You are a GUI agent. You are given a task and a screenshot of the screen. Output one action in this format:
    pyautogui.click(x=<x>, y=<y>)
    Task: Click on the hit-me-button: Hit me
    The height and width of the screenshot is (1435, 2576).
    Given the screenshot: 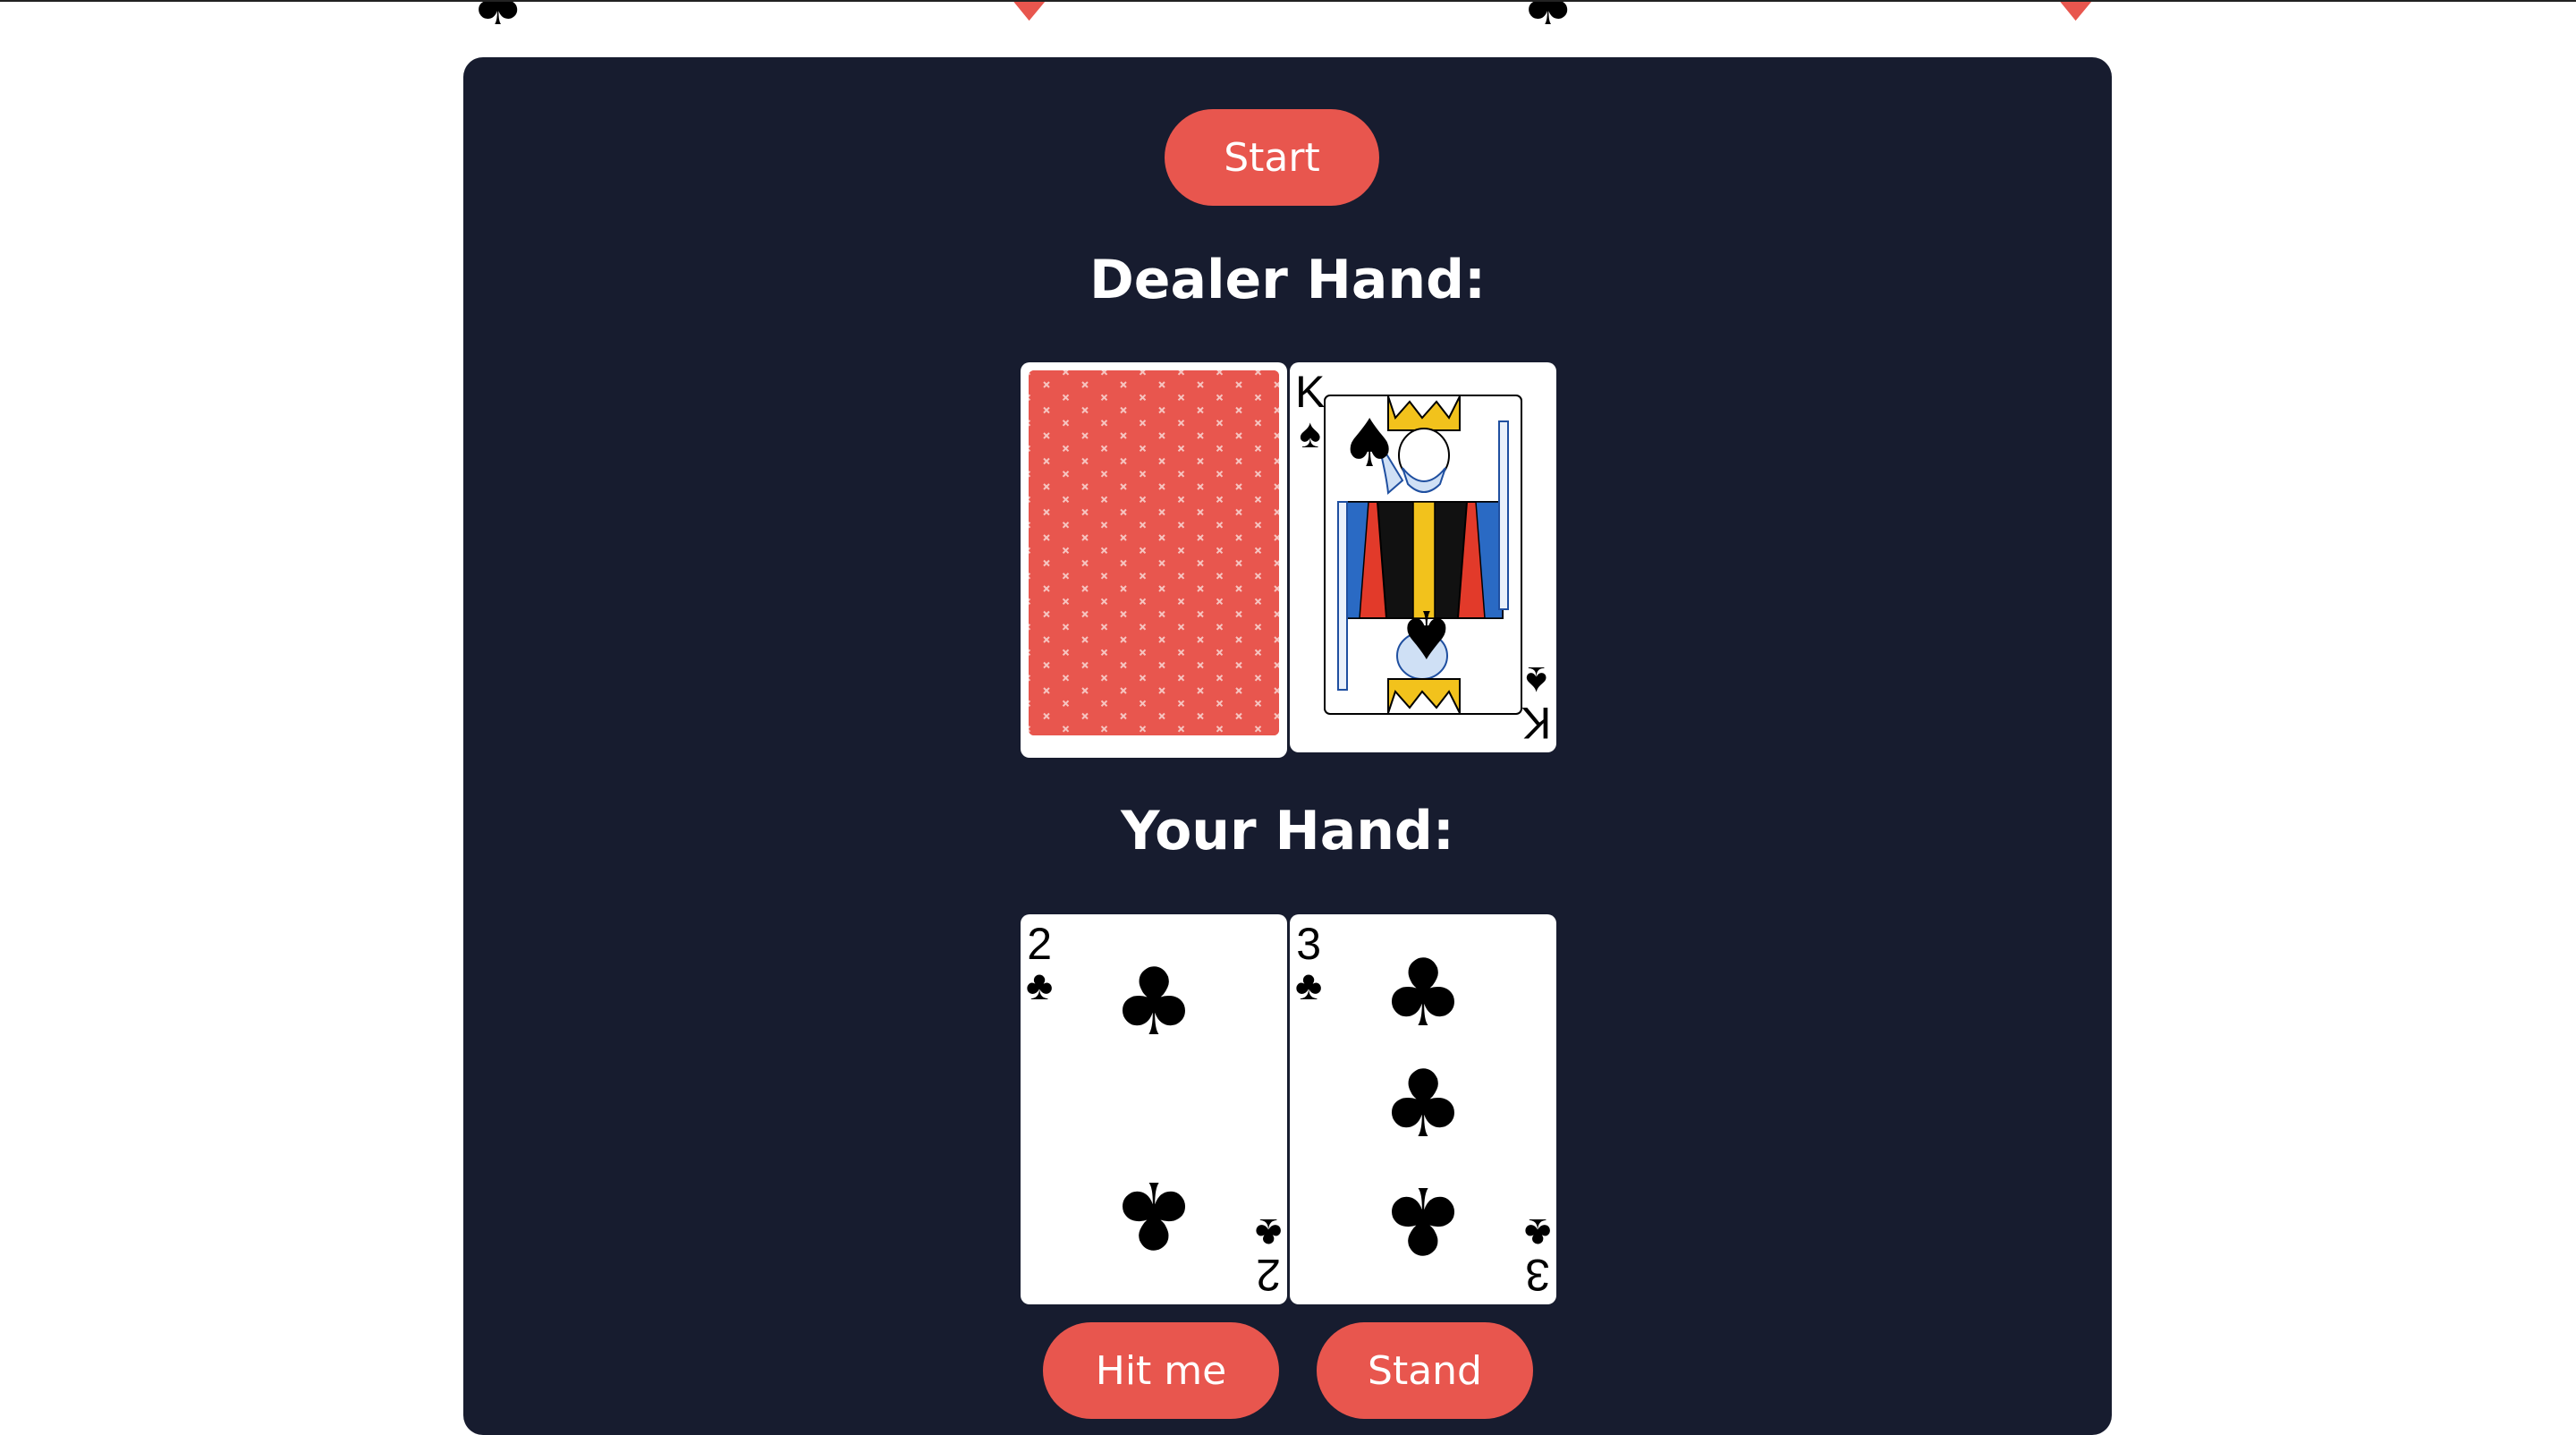 What is the action you would take?
    pyautogui.click(x=1161, y=1370)
    